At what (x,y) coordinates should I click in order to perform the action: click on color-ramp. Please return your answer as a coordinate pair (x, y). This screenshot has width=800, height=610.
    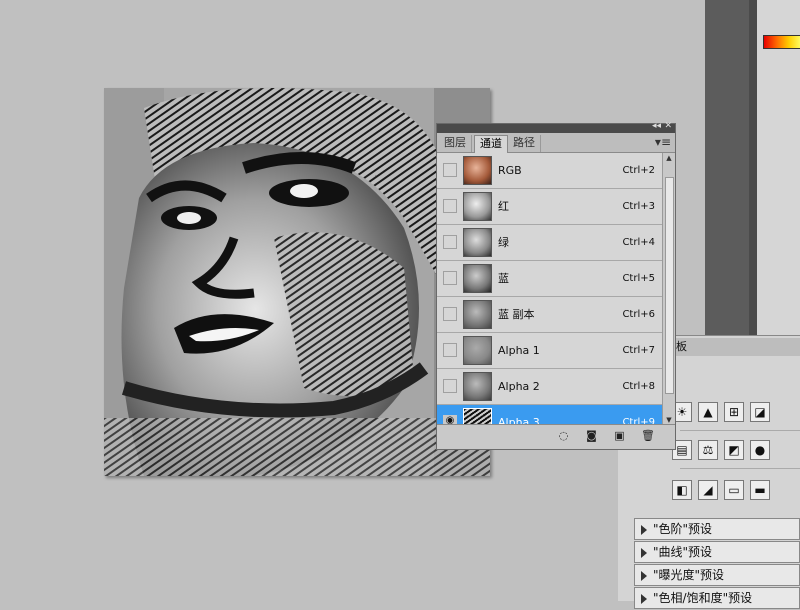
    Looking at the image, I should click on (781, 42).